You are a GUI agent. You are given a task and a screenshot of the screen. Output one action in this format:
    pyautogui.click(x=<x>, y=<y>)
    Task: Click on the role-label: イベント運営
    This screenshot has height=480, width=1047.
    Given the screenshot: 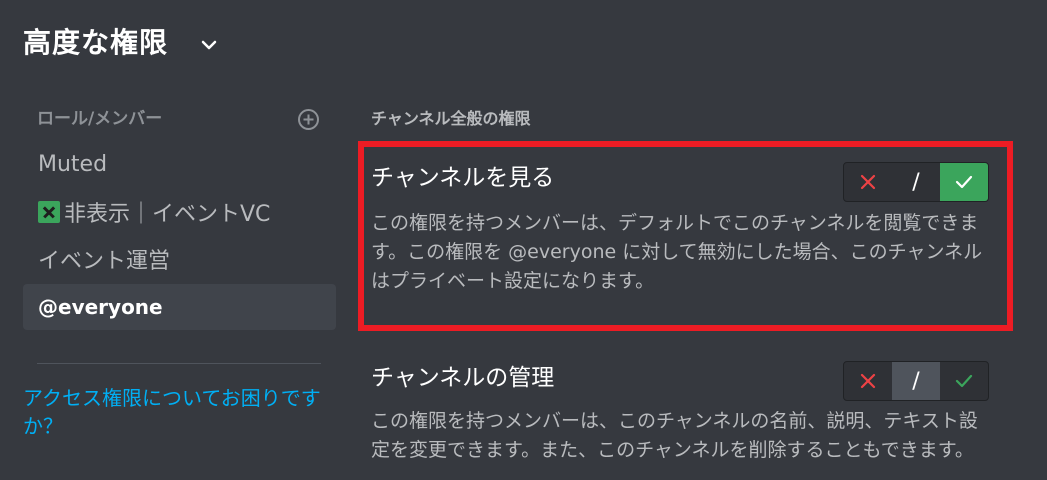 What is the action you would take?
    pyautogui.click(x=104, y=261)
    